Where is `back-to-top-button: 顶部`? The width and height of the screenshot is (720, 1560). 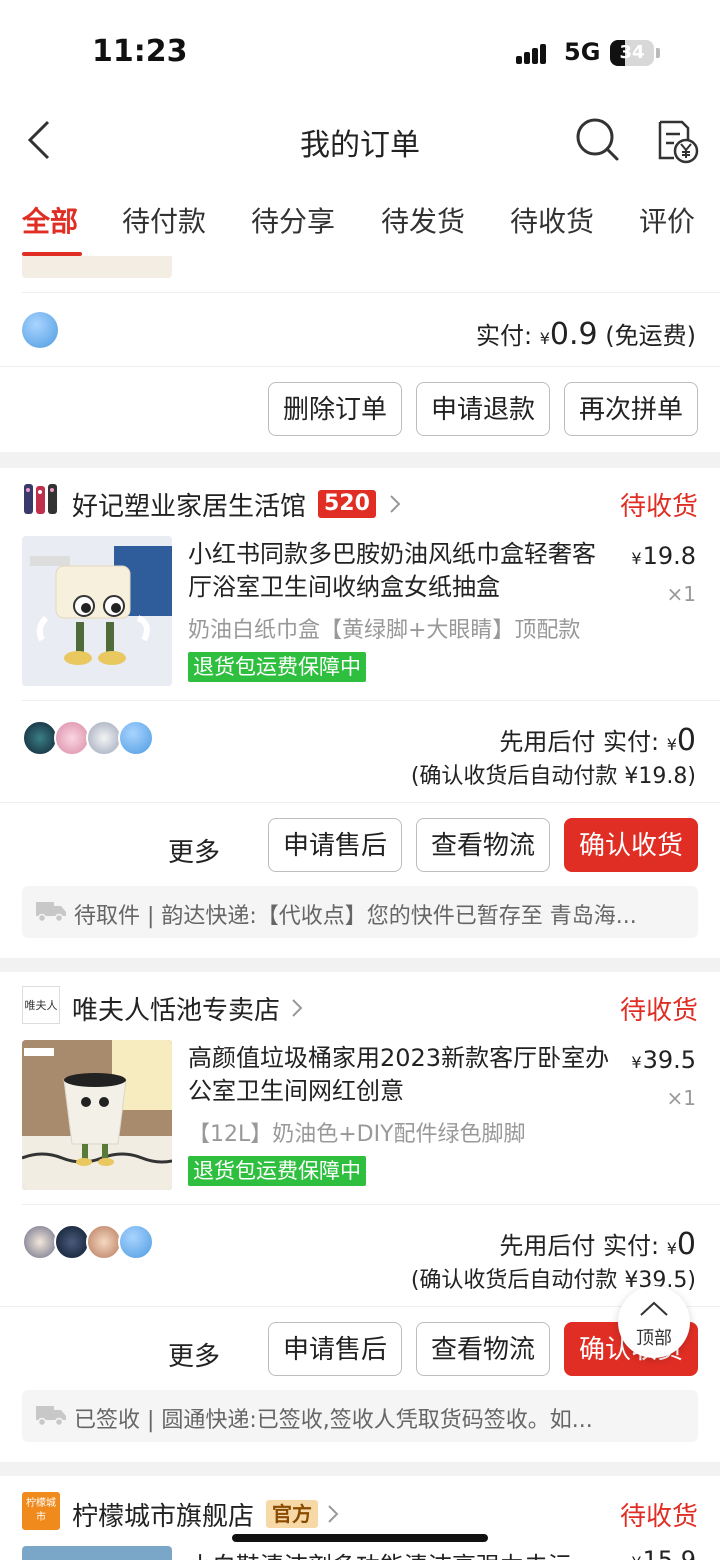
back-to-top-button: 顶部 is located at coordinates (654, 1322).